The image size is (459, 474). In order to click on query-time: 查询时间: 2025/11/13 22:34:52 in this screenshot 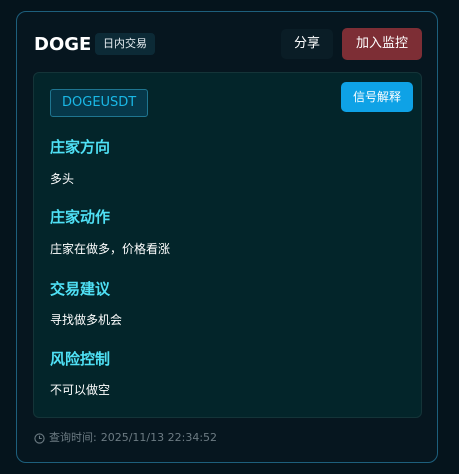, I will do `click(125, 438)`.